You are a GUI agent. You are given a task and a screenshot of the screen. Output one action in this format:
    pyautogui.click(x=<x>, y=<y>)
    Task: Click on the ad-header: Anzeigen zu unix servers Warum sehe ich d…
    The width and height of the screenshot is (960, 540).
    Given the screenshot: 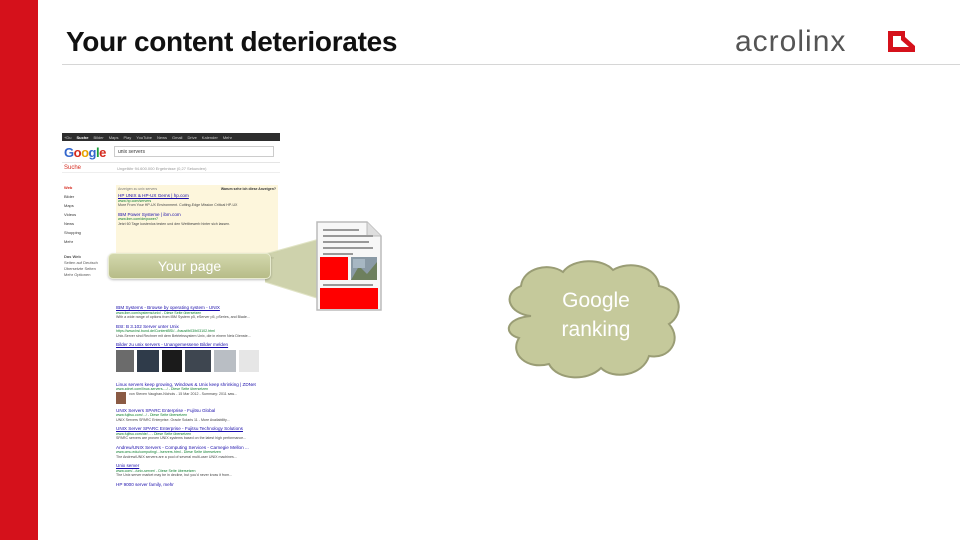 What is the action you would take?
    pyautogui.click(x=197, y=189)
    